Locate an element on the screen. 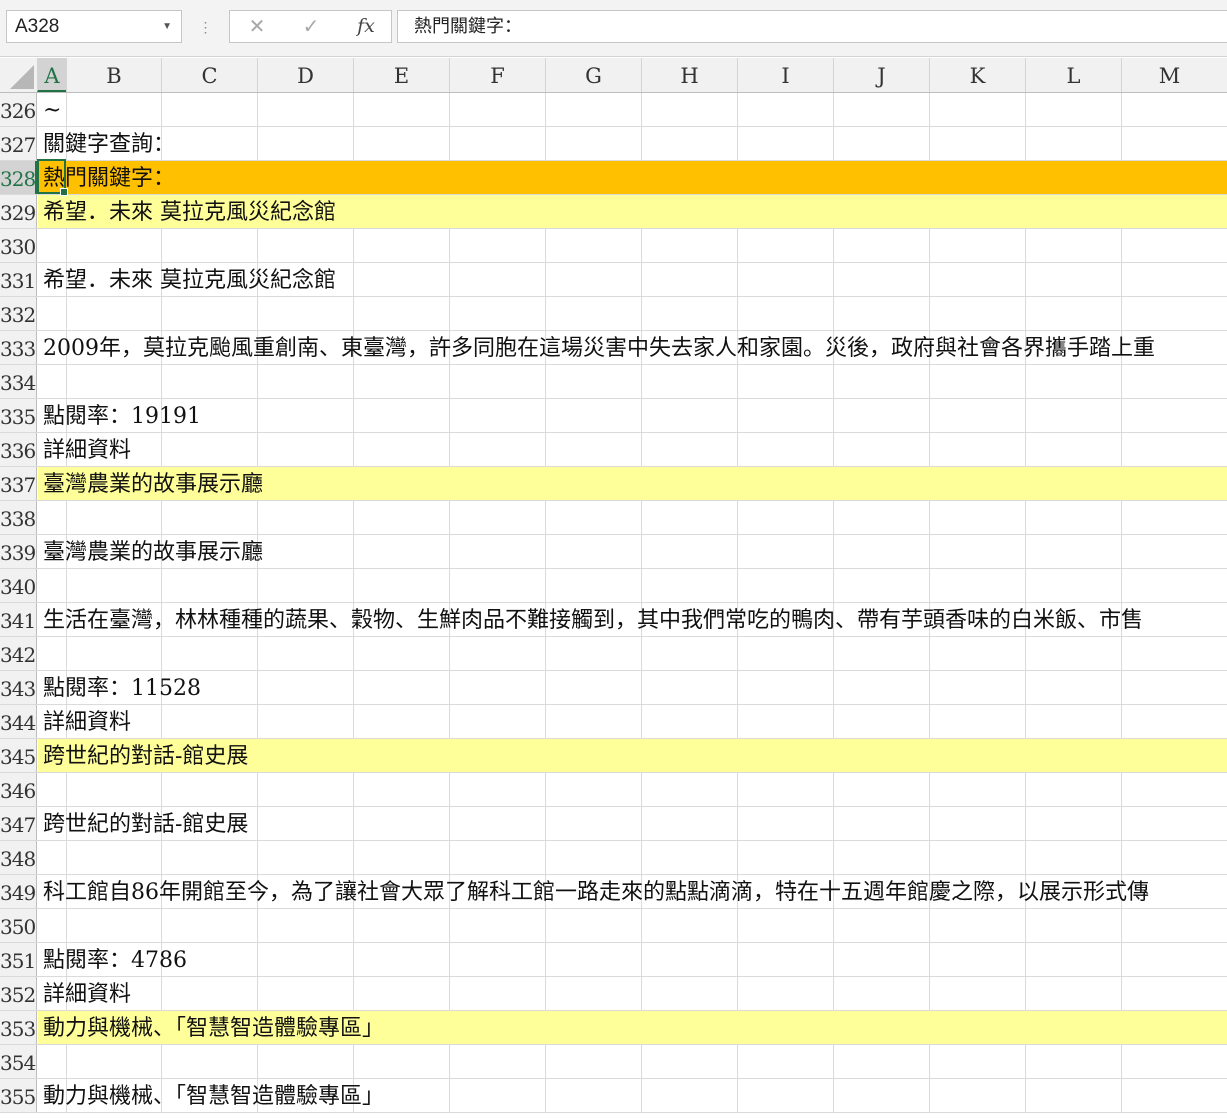 The width and height of the screenshot is (1227, 1118). column-header-j: J is located at coordinates (881, 75).